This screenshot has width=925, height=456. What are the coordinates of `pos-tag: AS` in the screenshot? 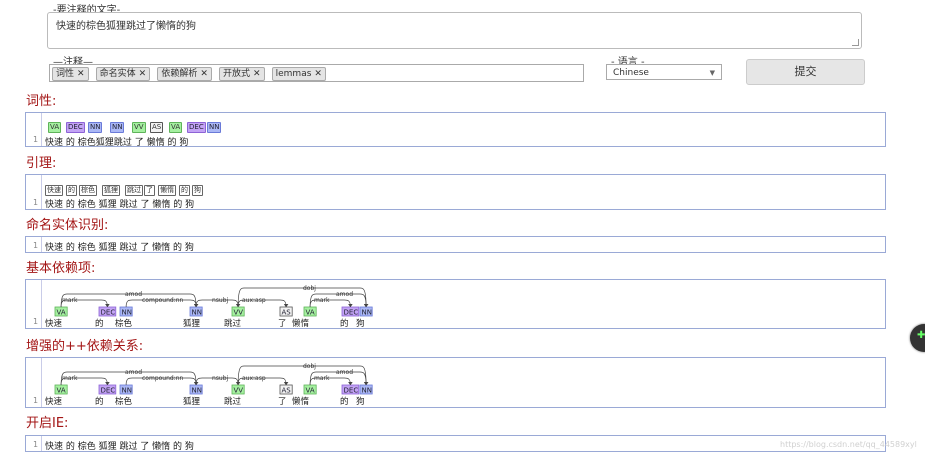 It's located at (287, 313).